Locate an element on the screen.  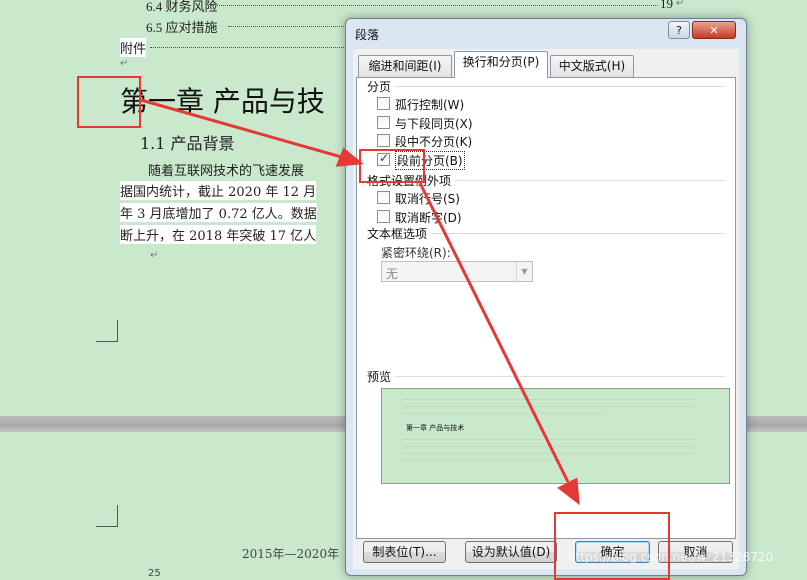
watermark-text: https://blog.csdn.net/w_21328720 is located at coordinates (671, 557).